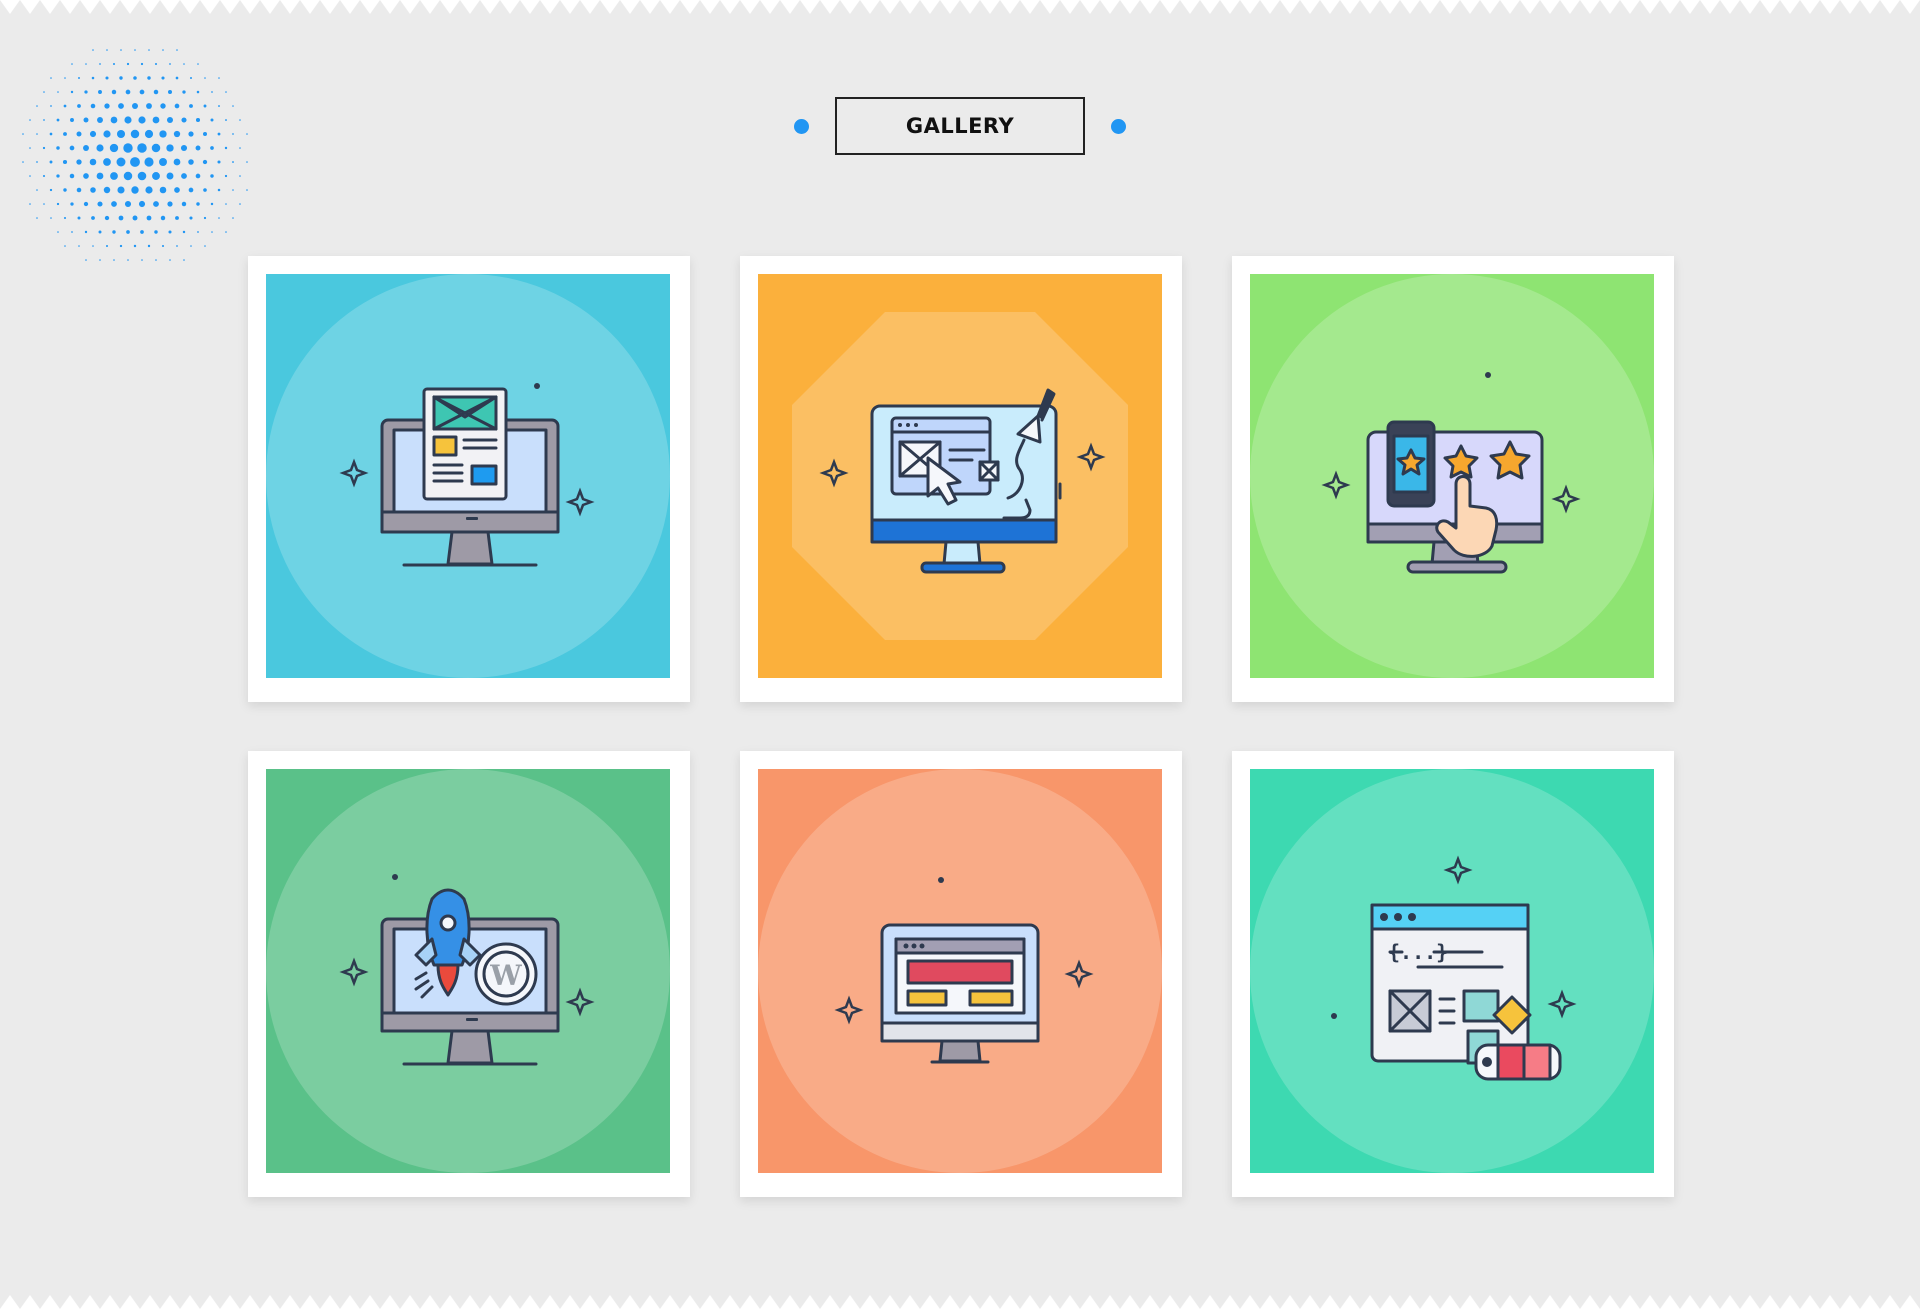 This screenshot has width=1920, height=1309. I want to click on monitor-layout-icon, so click(468, 476).